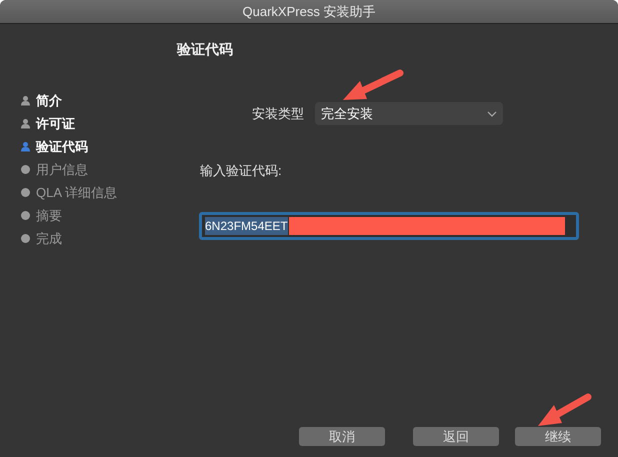 Image resolution: width=618 pixels, height=457 pixels. I want to click on step-label: 验证代码, so click(62, 147).